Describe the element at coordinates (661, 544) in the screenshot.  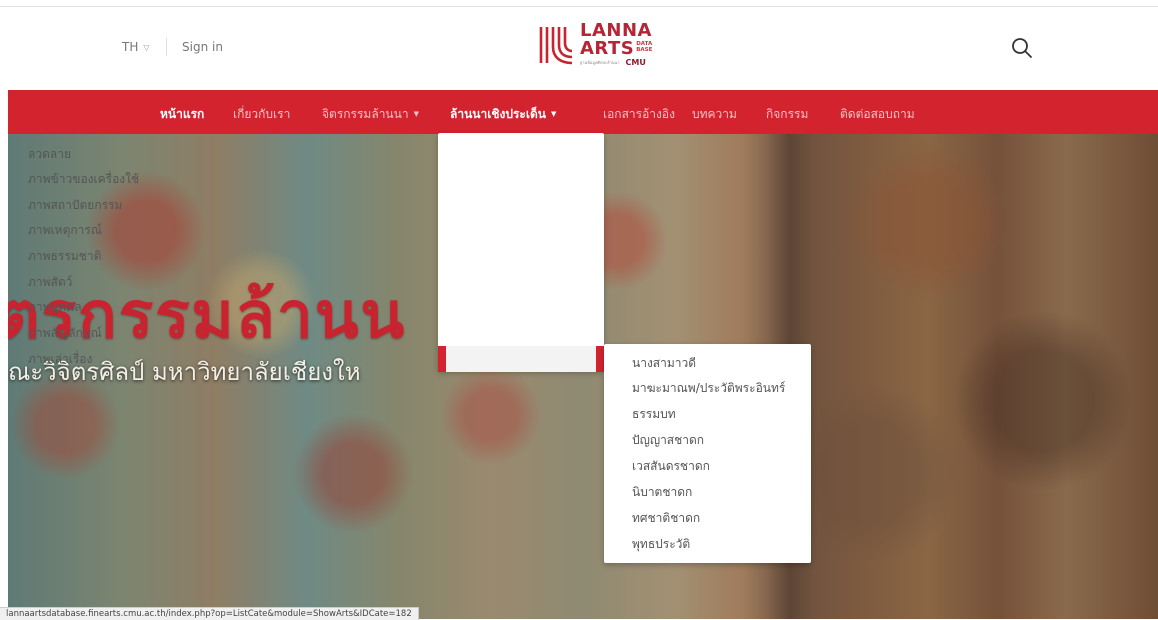
I see `submenu-item: พุทธประวัติ` at that location.